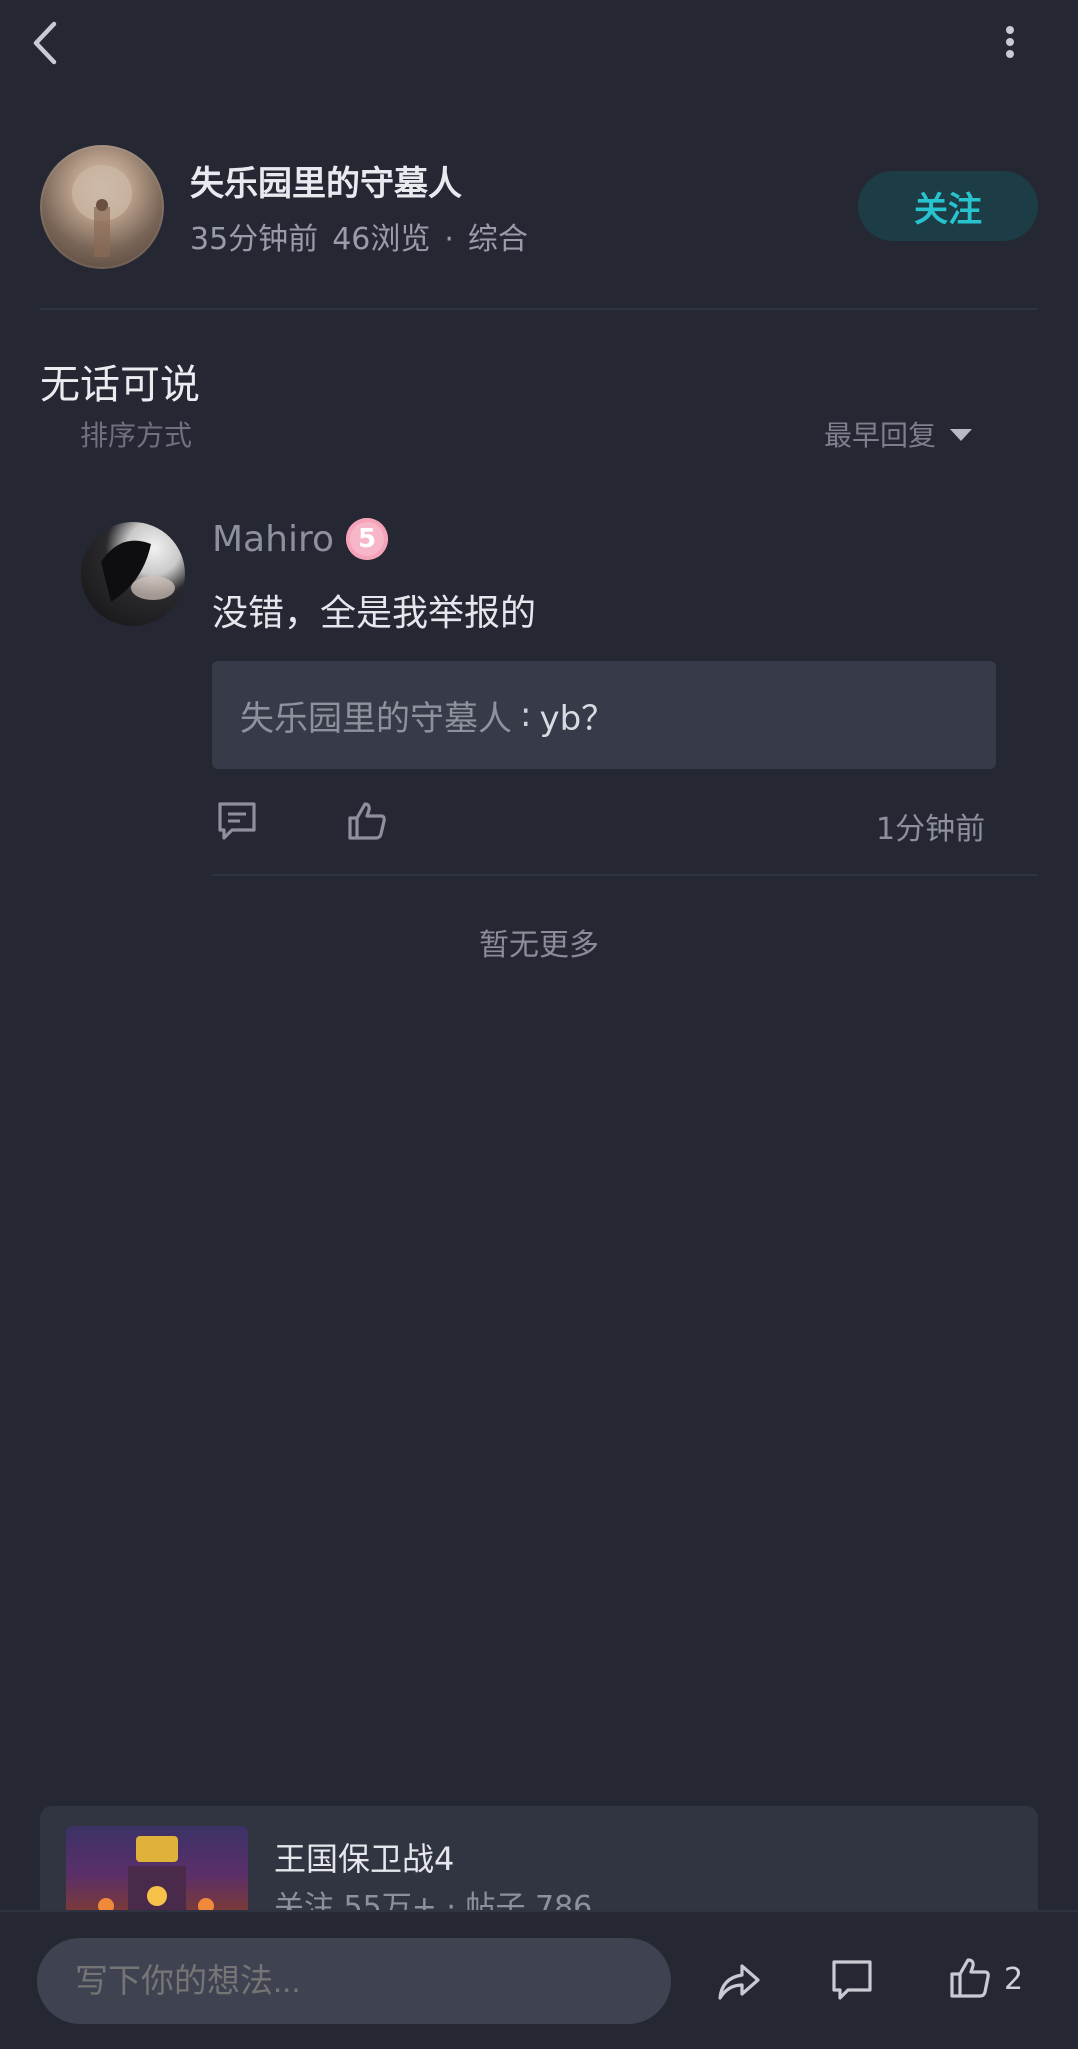  I want to click on more-vertical-icon, so click(1010, 42).